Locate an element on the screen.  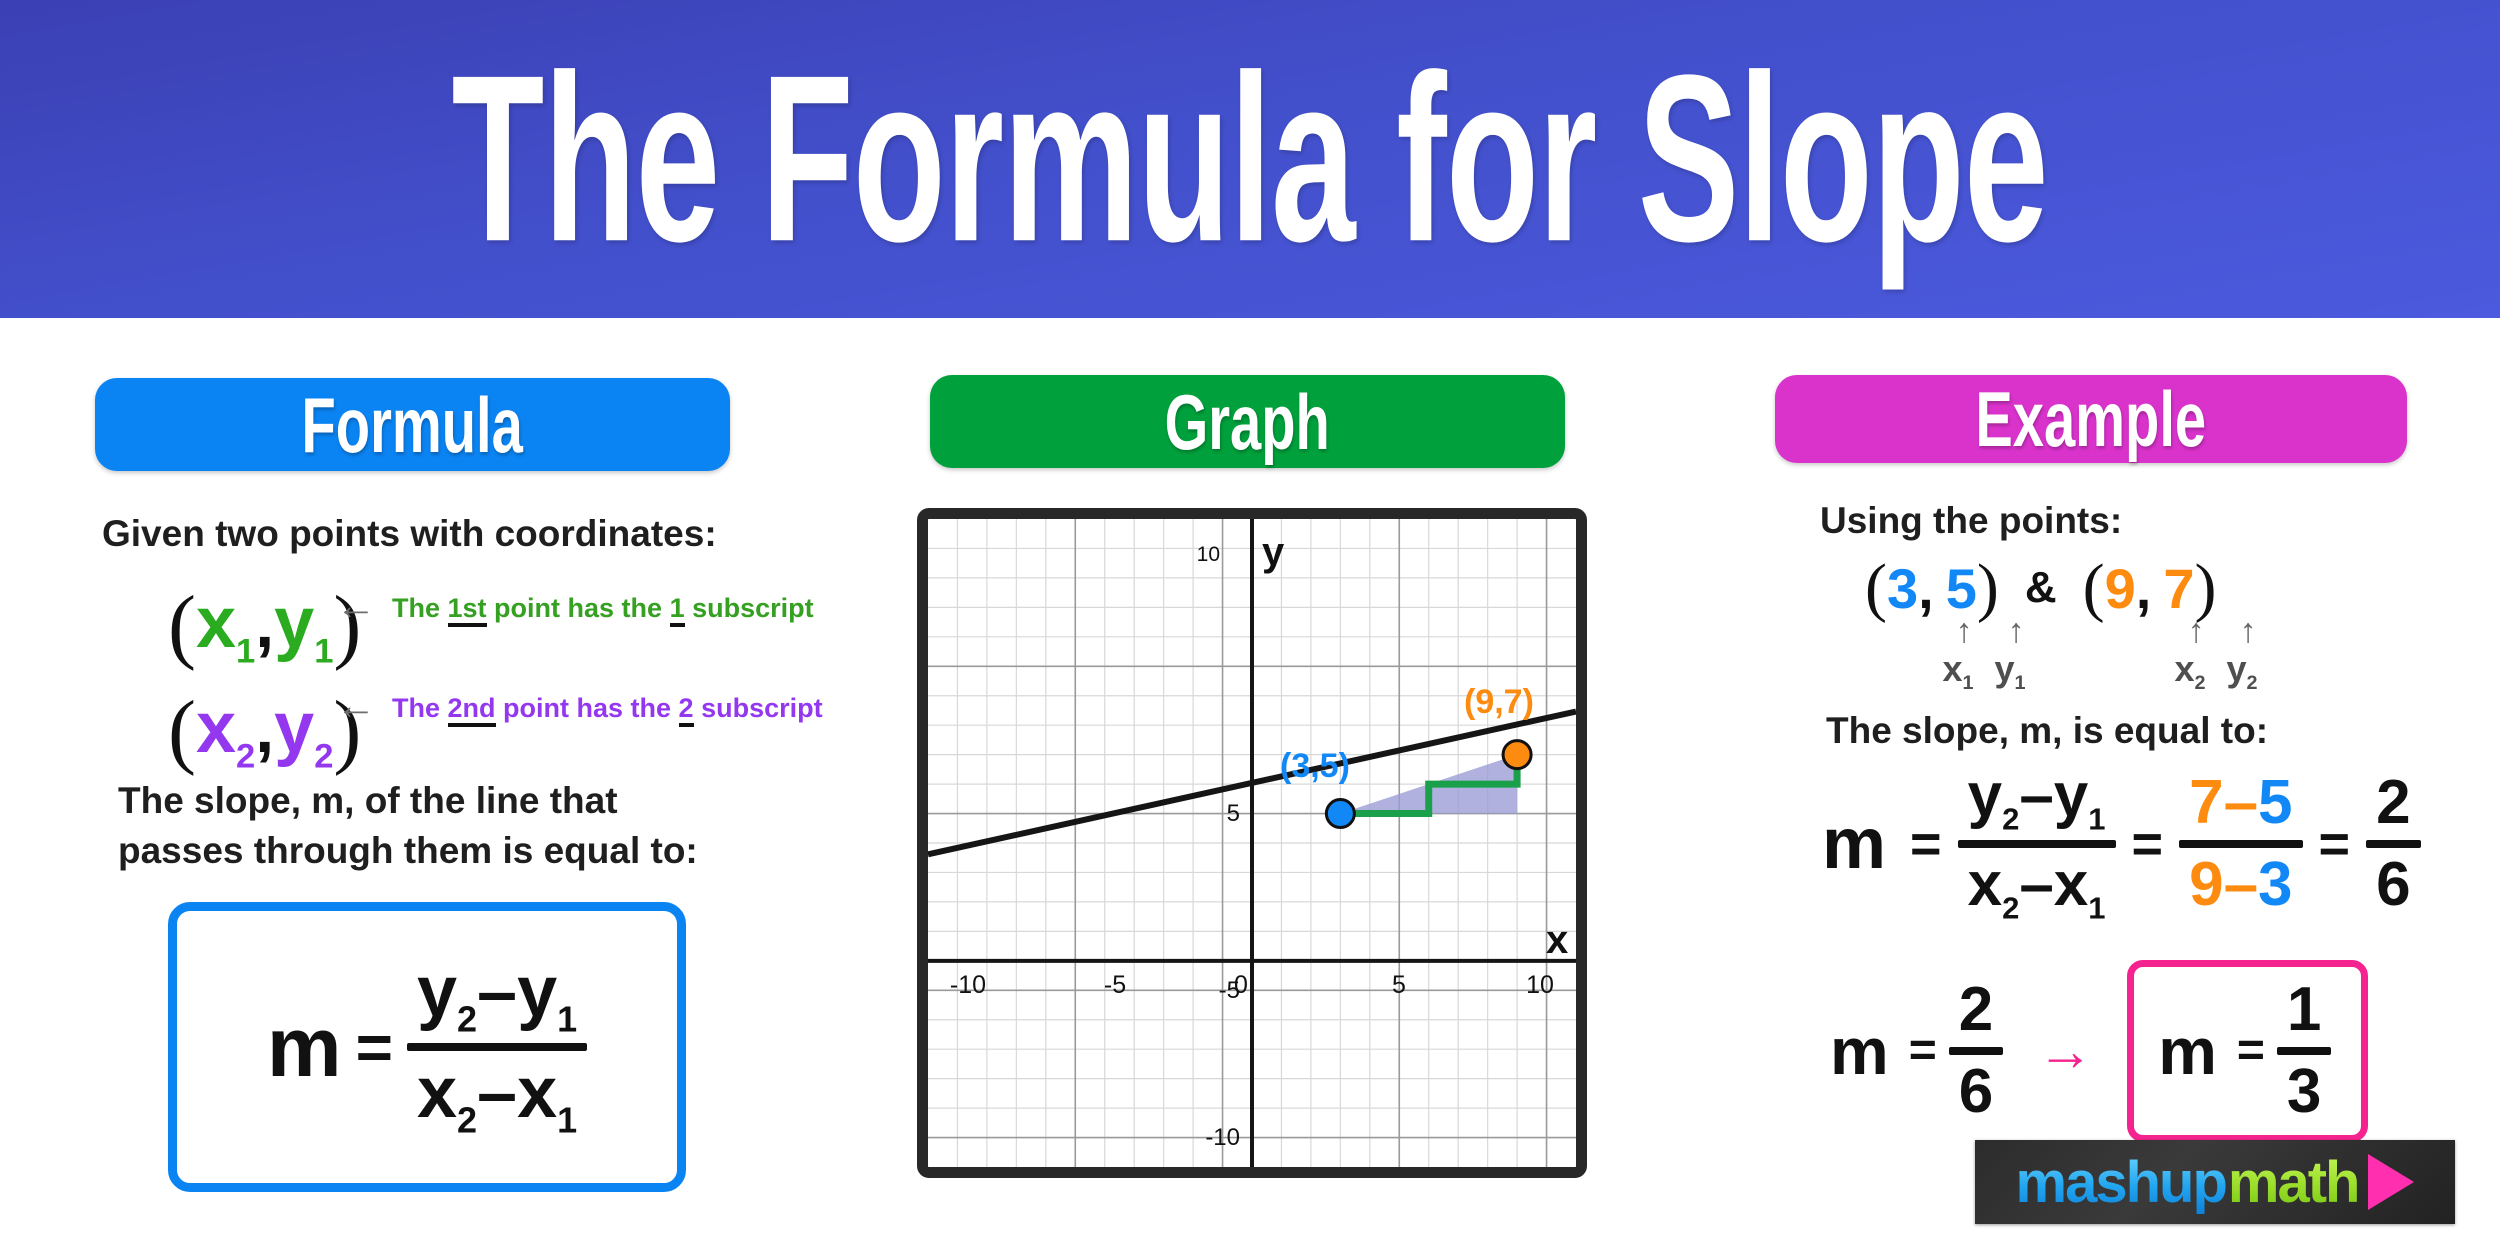
variable-labels-point-1: x1 y1 is located at coordinates (1984, 671).